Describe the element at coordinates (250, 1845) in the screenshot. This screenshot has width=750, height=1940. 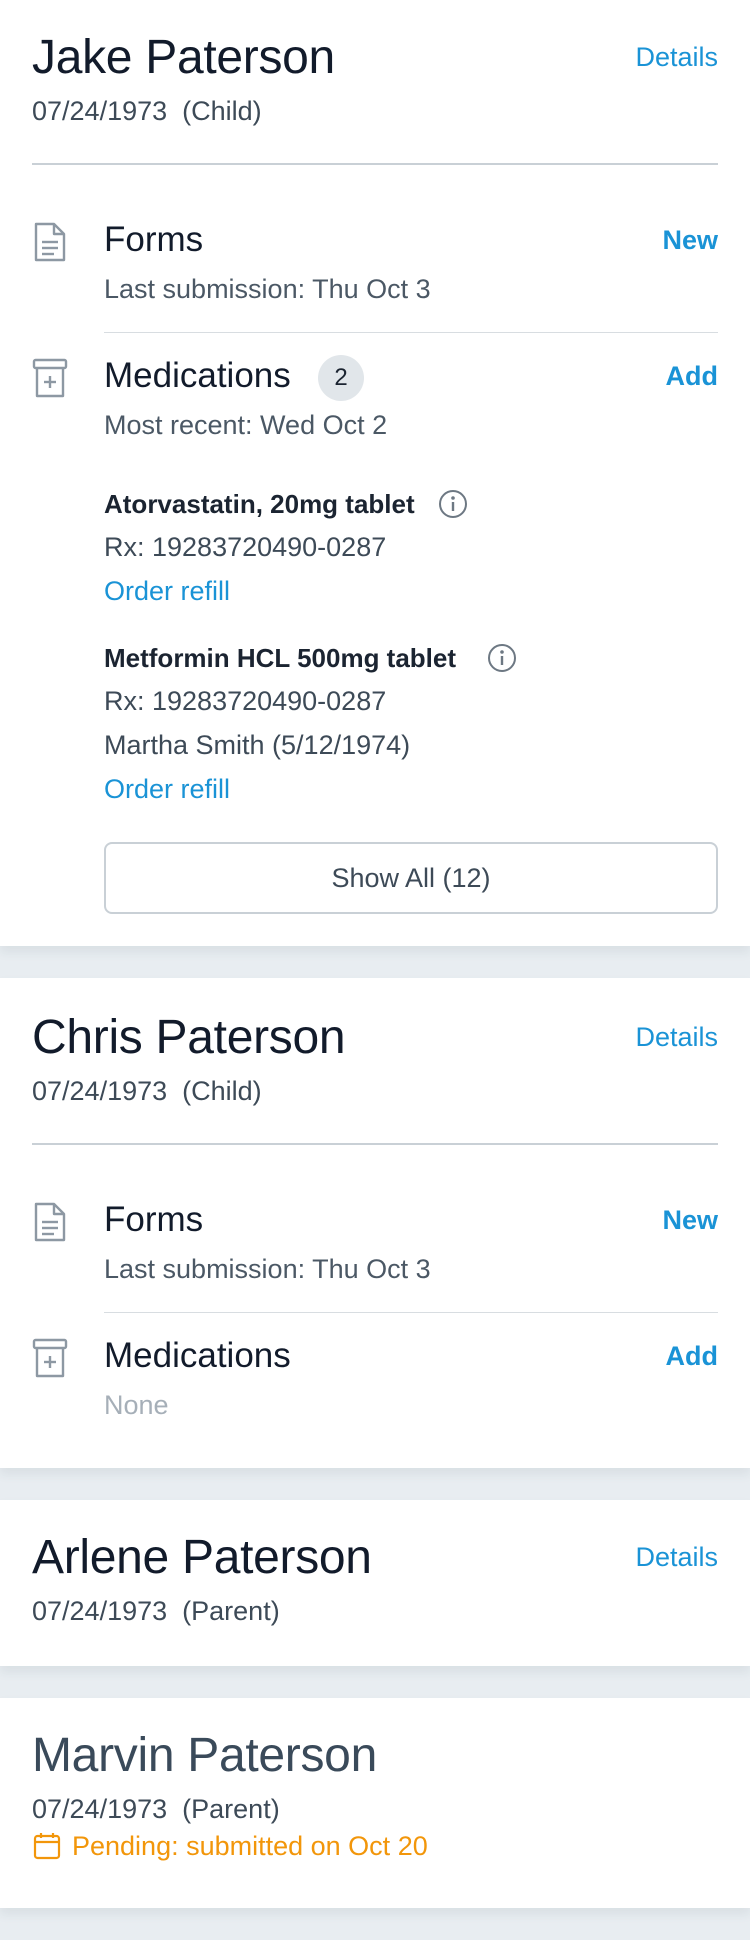
I see `pending-text: Pending: submitted on Oct 20` at that location.